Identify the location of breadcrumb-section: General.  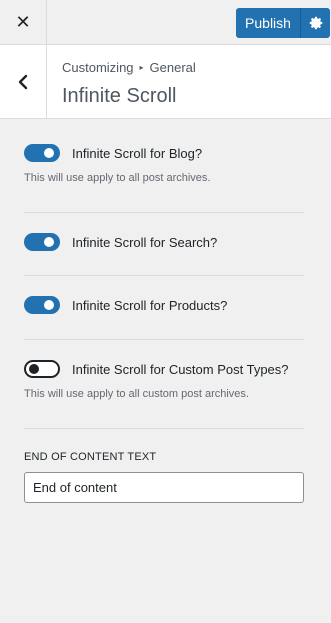
(172, 67).